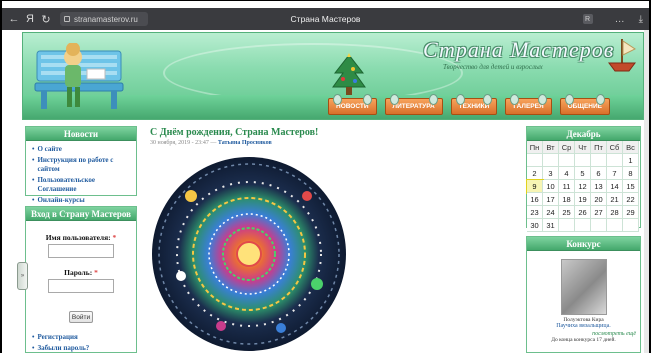 This screenshot has width=651, height=353. What do you see at coordinates (413, 104) in the screenshot?
I see `nav-literature: ЛИТЕРАТУРА` at bounding box center [413, 104].